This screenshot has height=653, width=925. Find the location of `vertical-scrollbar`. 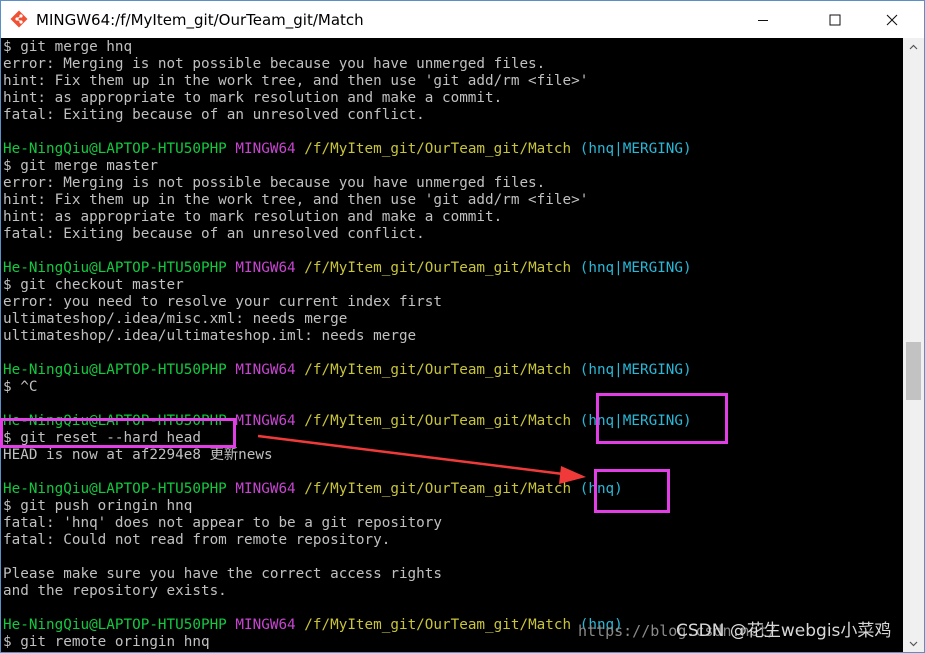

vertical-scrollbar is located at coordinates (913, 345).